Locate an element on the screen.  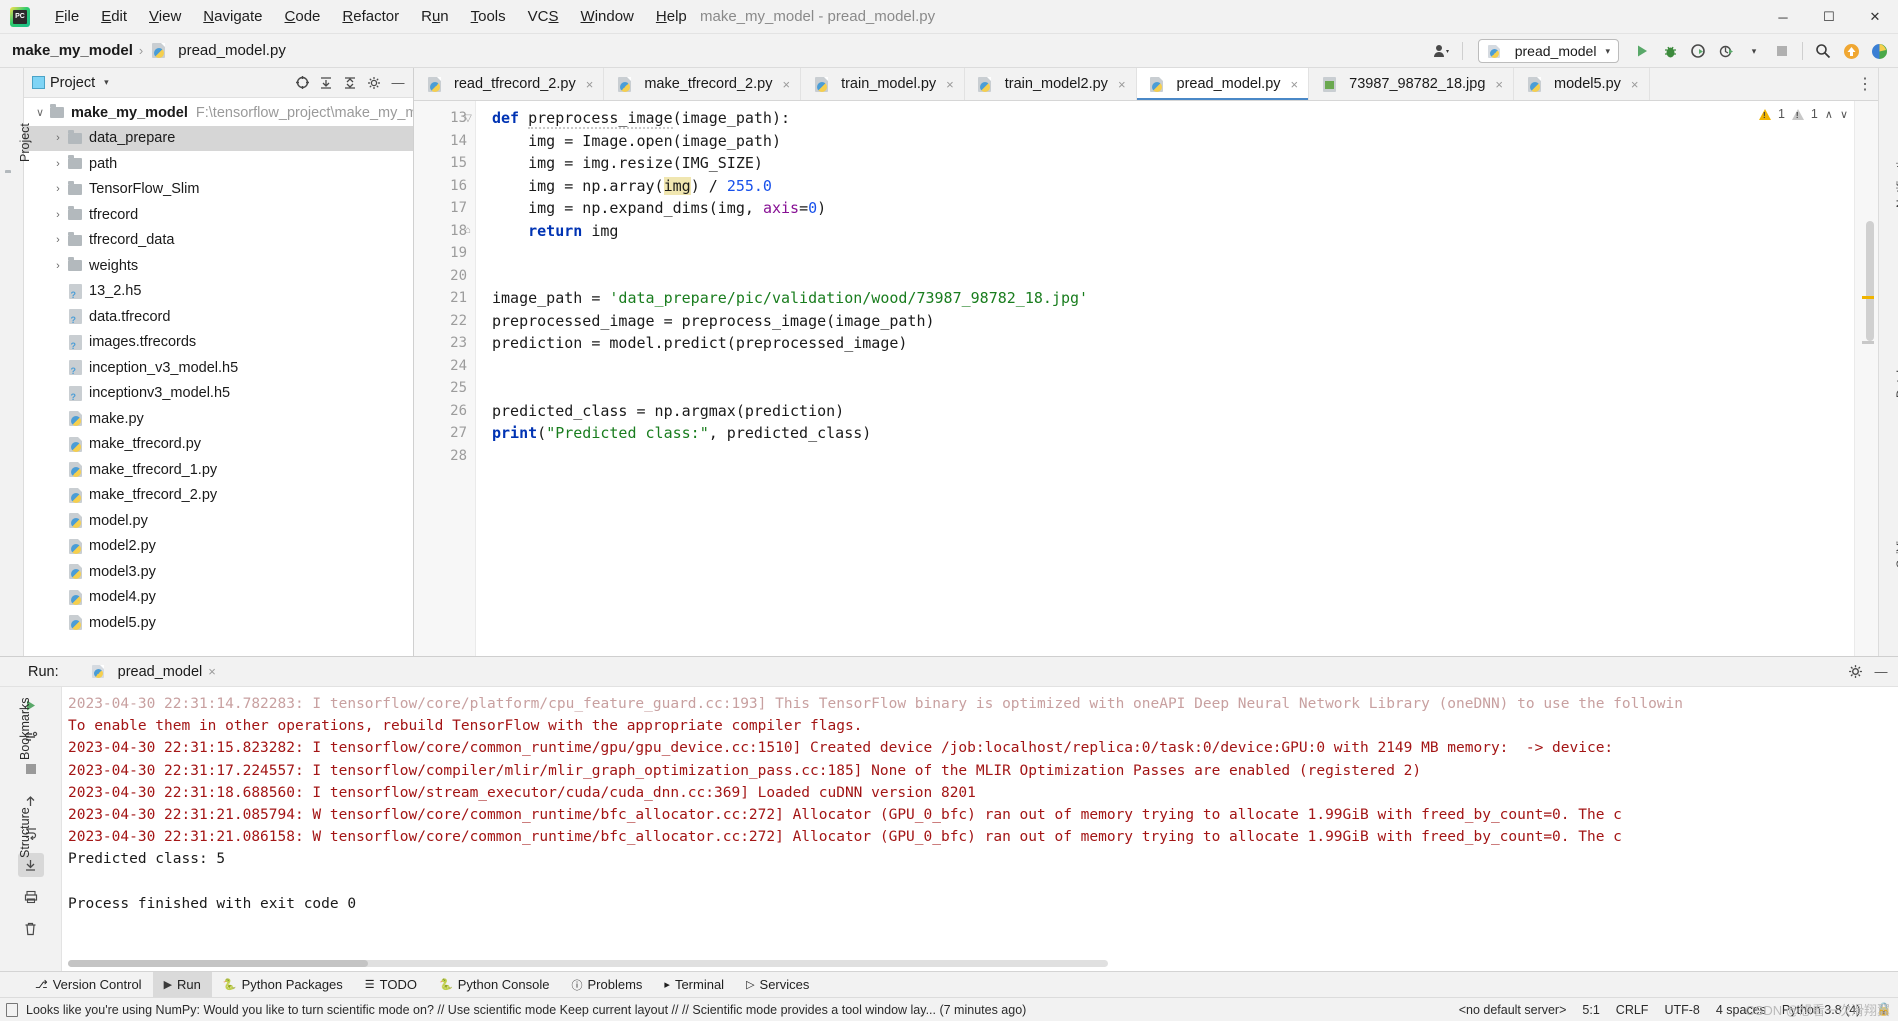
menu-item-navigate: Navigate is located at coordinates (232, 16).